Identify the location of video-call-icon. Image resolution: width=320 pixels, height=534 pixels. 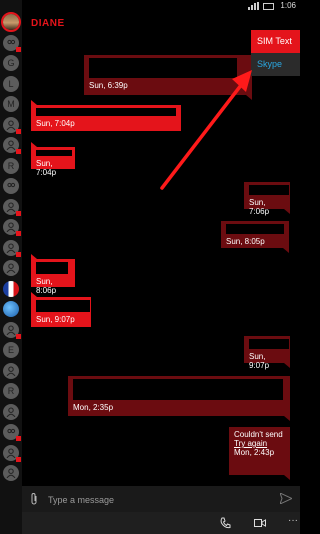
(260, 523).